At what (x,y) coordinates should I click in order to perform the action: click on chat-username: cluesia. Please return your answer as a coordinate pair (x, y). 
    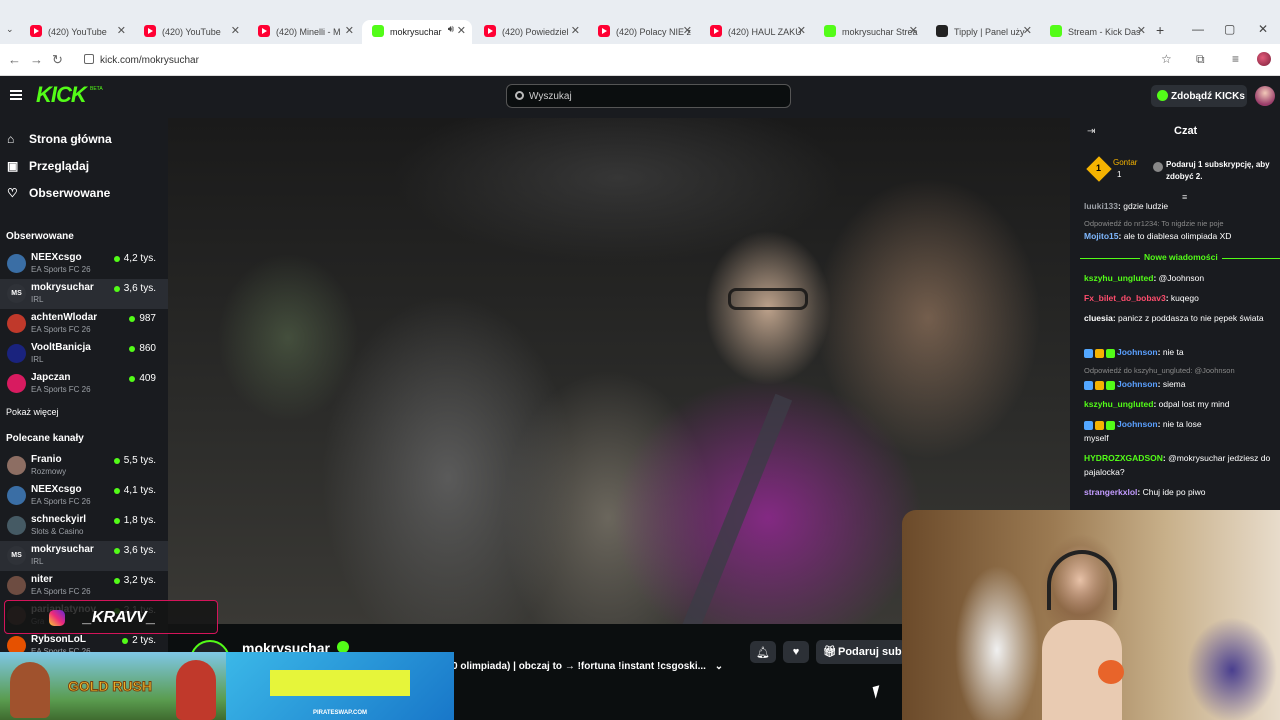
    Looking at the image, I should click on (1098, 318).